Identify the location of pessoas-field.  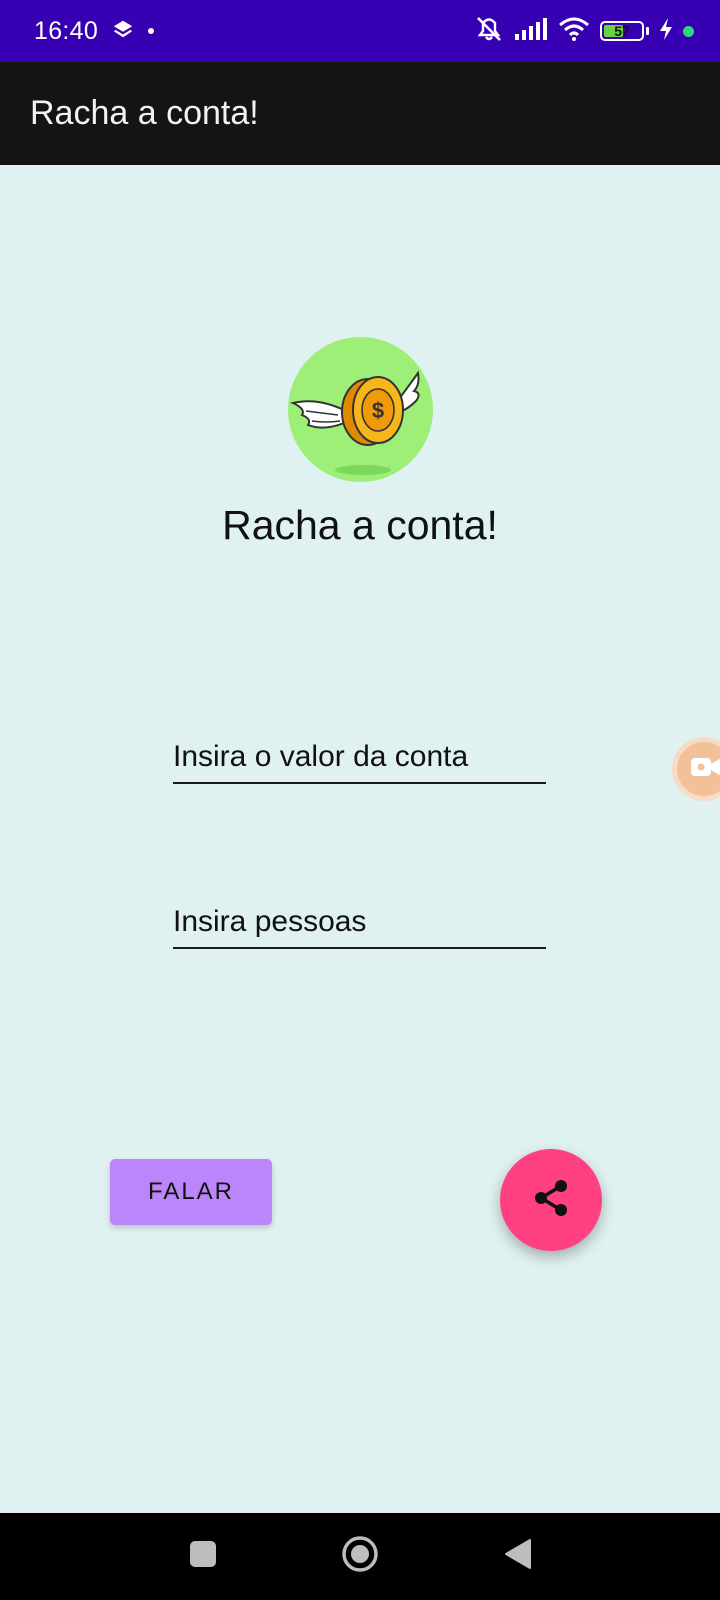
(359, 923).